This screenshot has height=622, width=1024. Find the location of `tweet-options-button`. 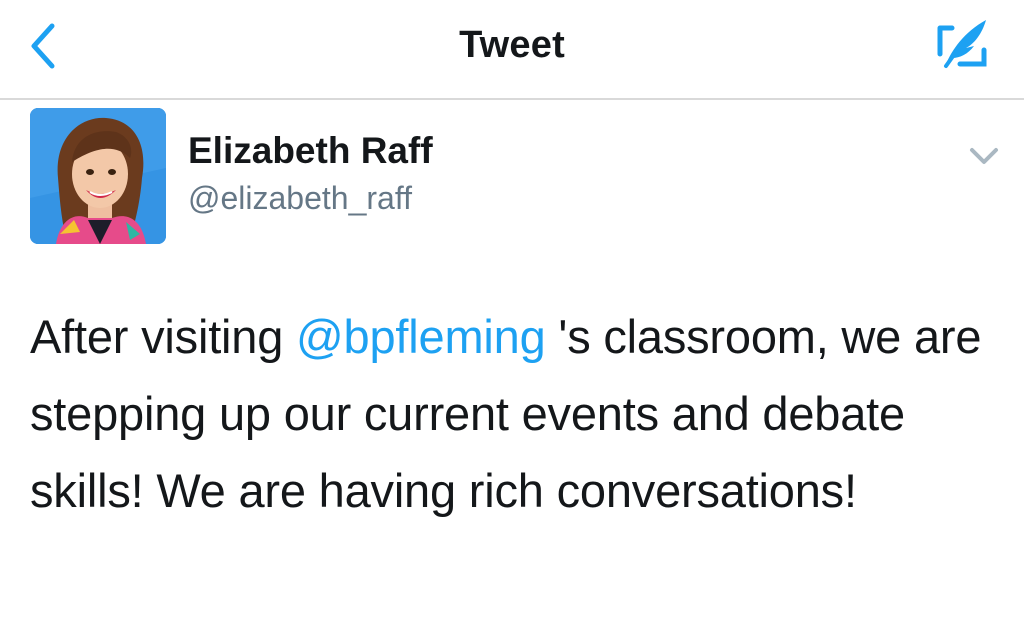

tweet-options-button is located at coordinates (984, 156).